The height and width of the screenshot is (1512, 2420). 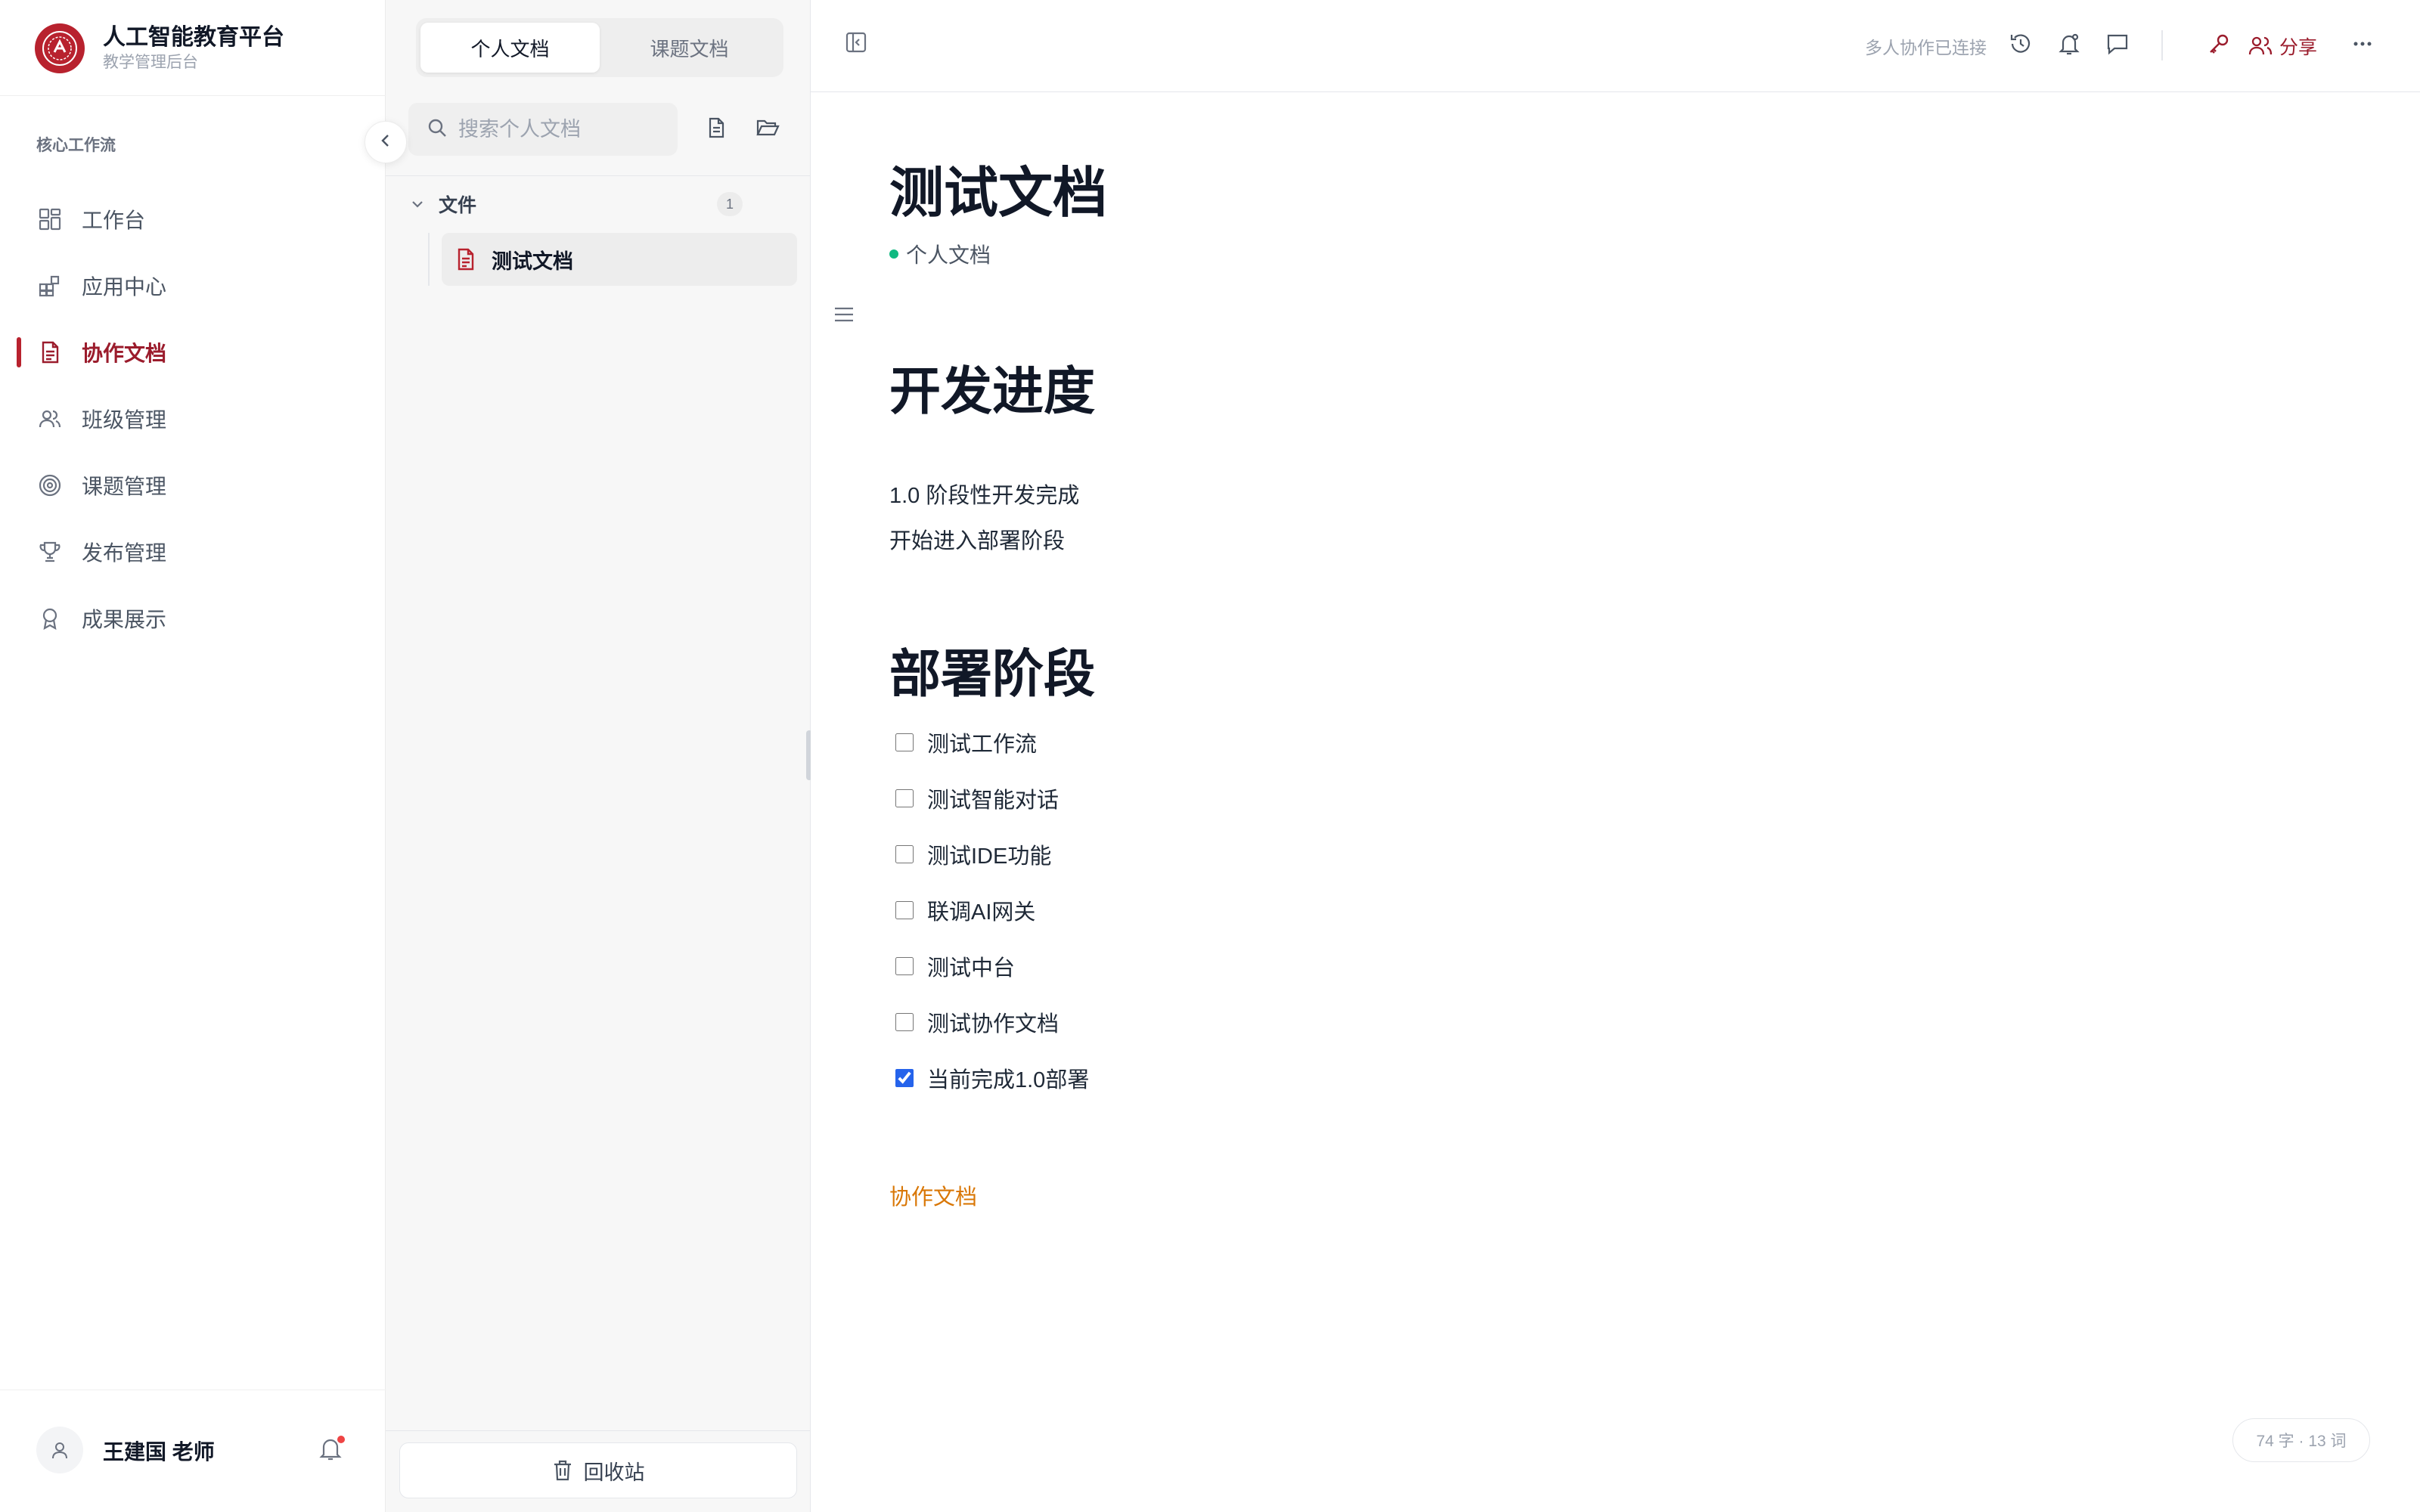 I want to click on apps-icon, so click(x=50, y=285).